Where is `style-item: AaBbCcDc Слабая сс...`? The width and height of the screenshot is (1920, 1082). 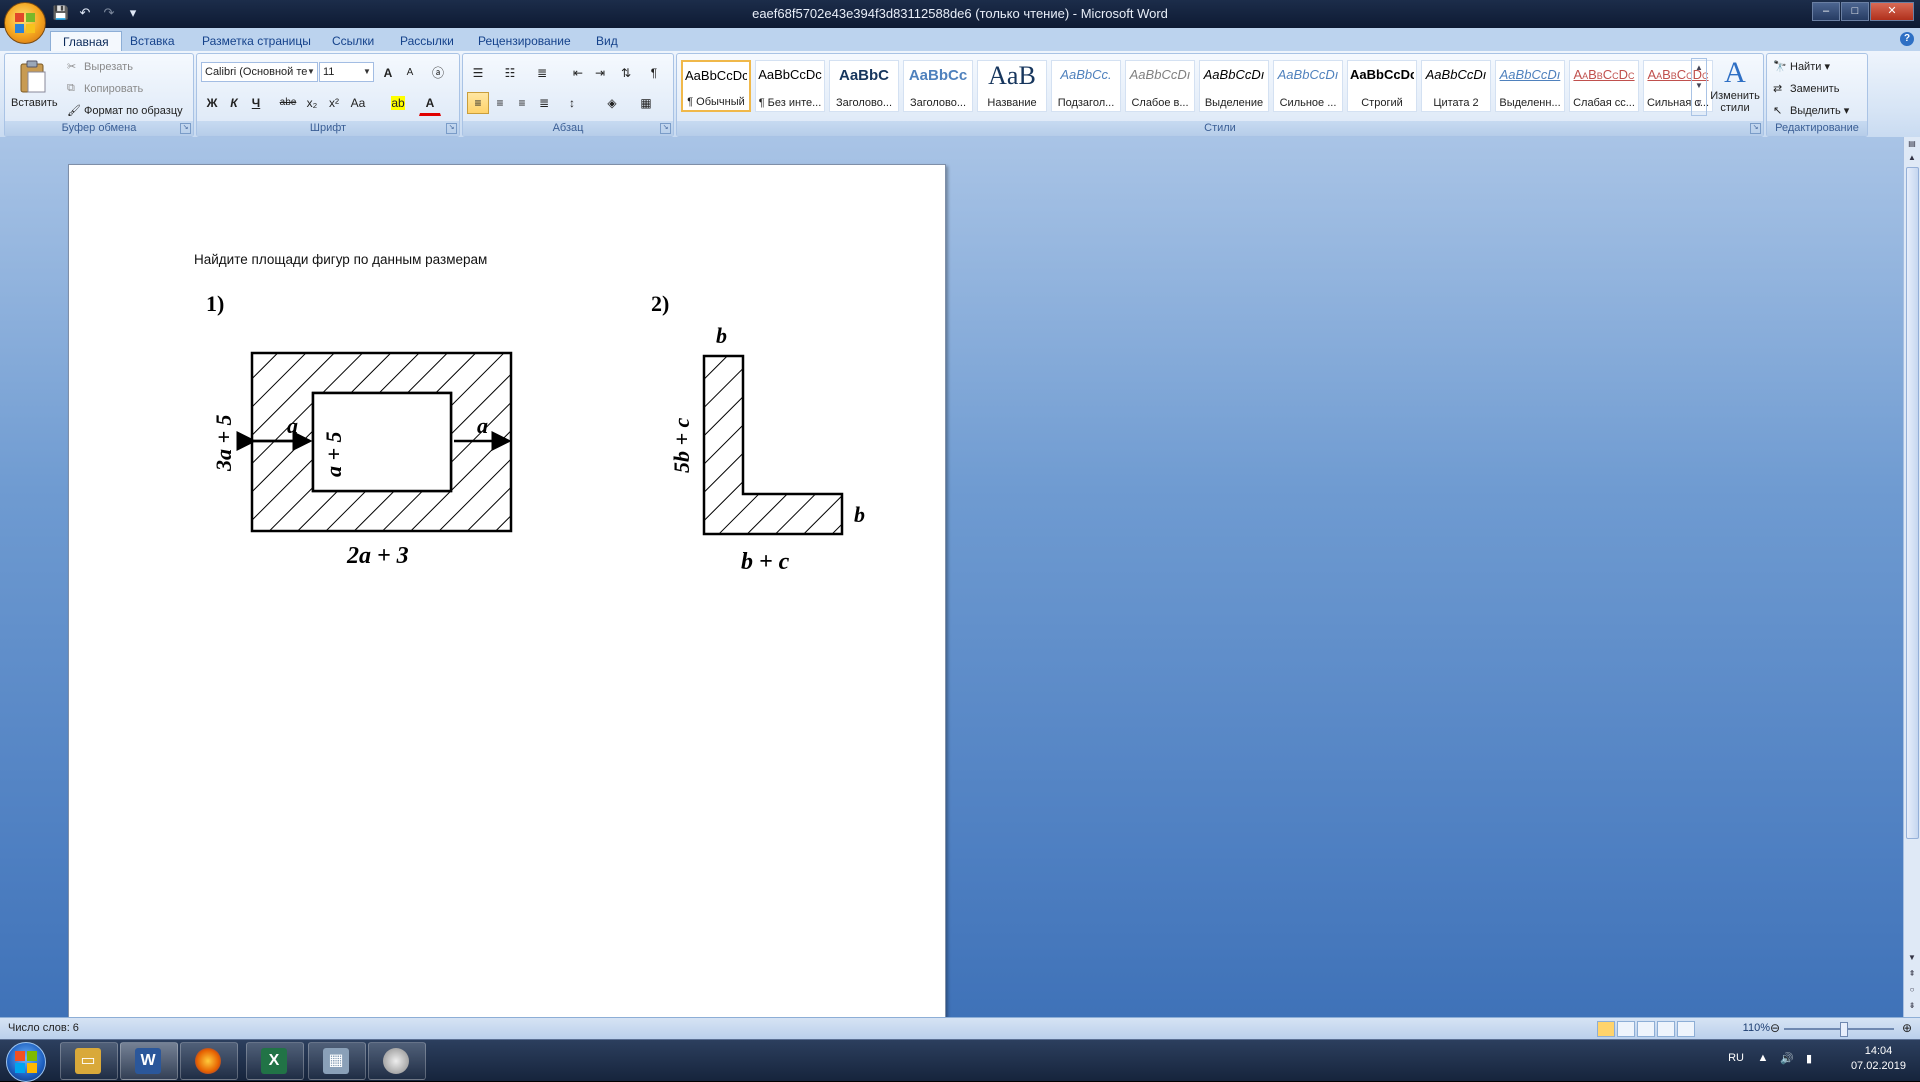
style-item: AaBbCcDc Слабая сс... is located at coordinates (1604, 86).